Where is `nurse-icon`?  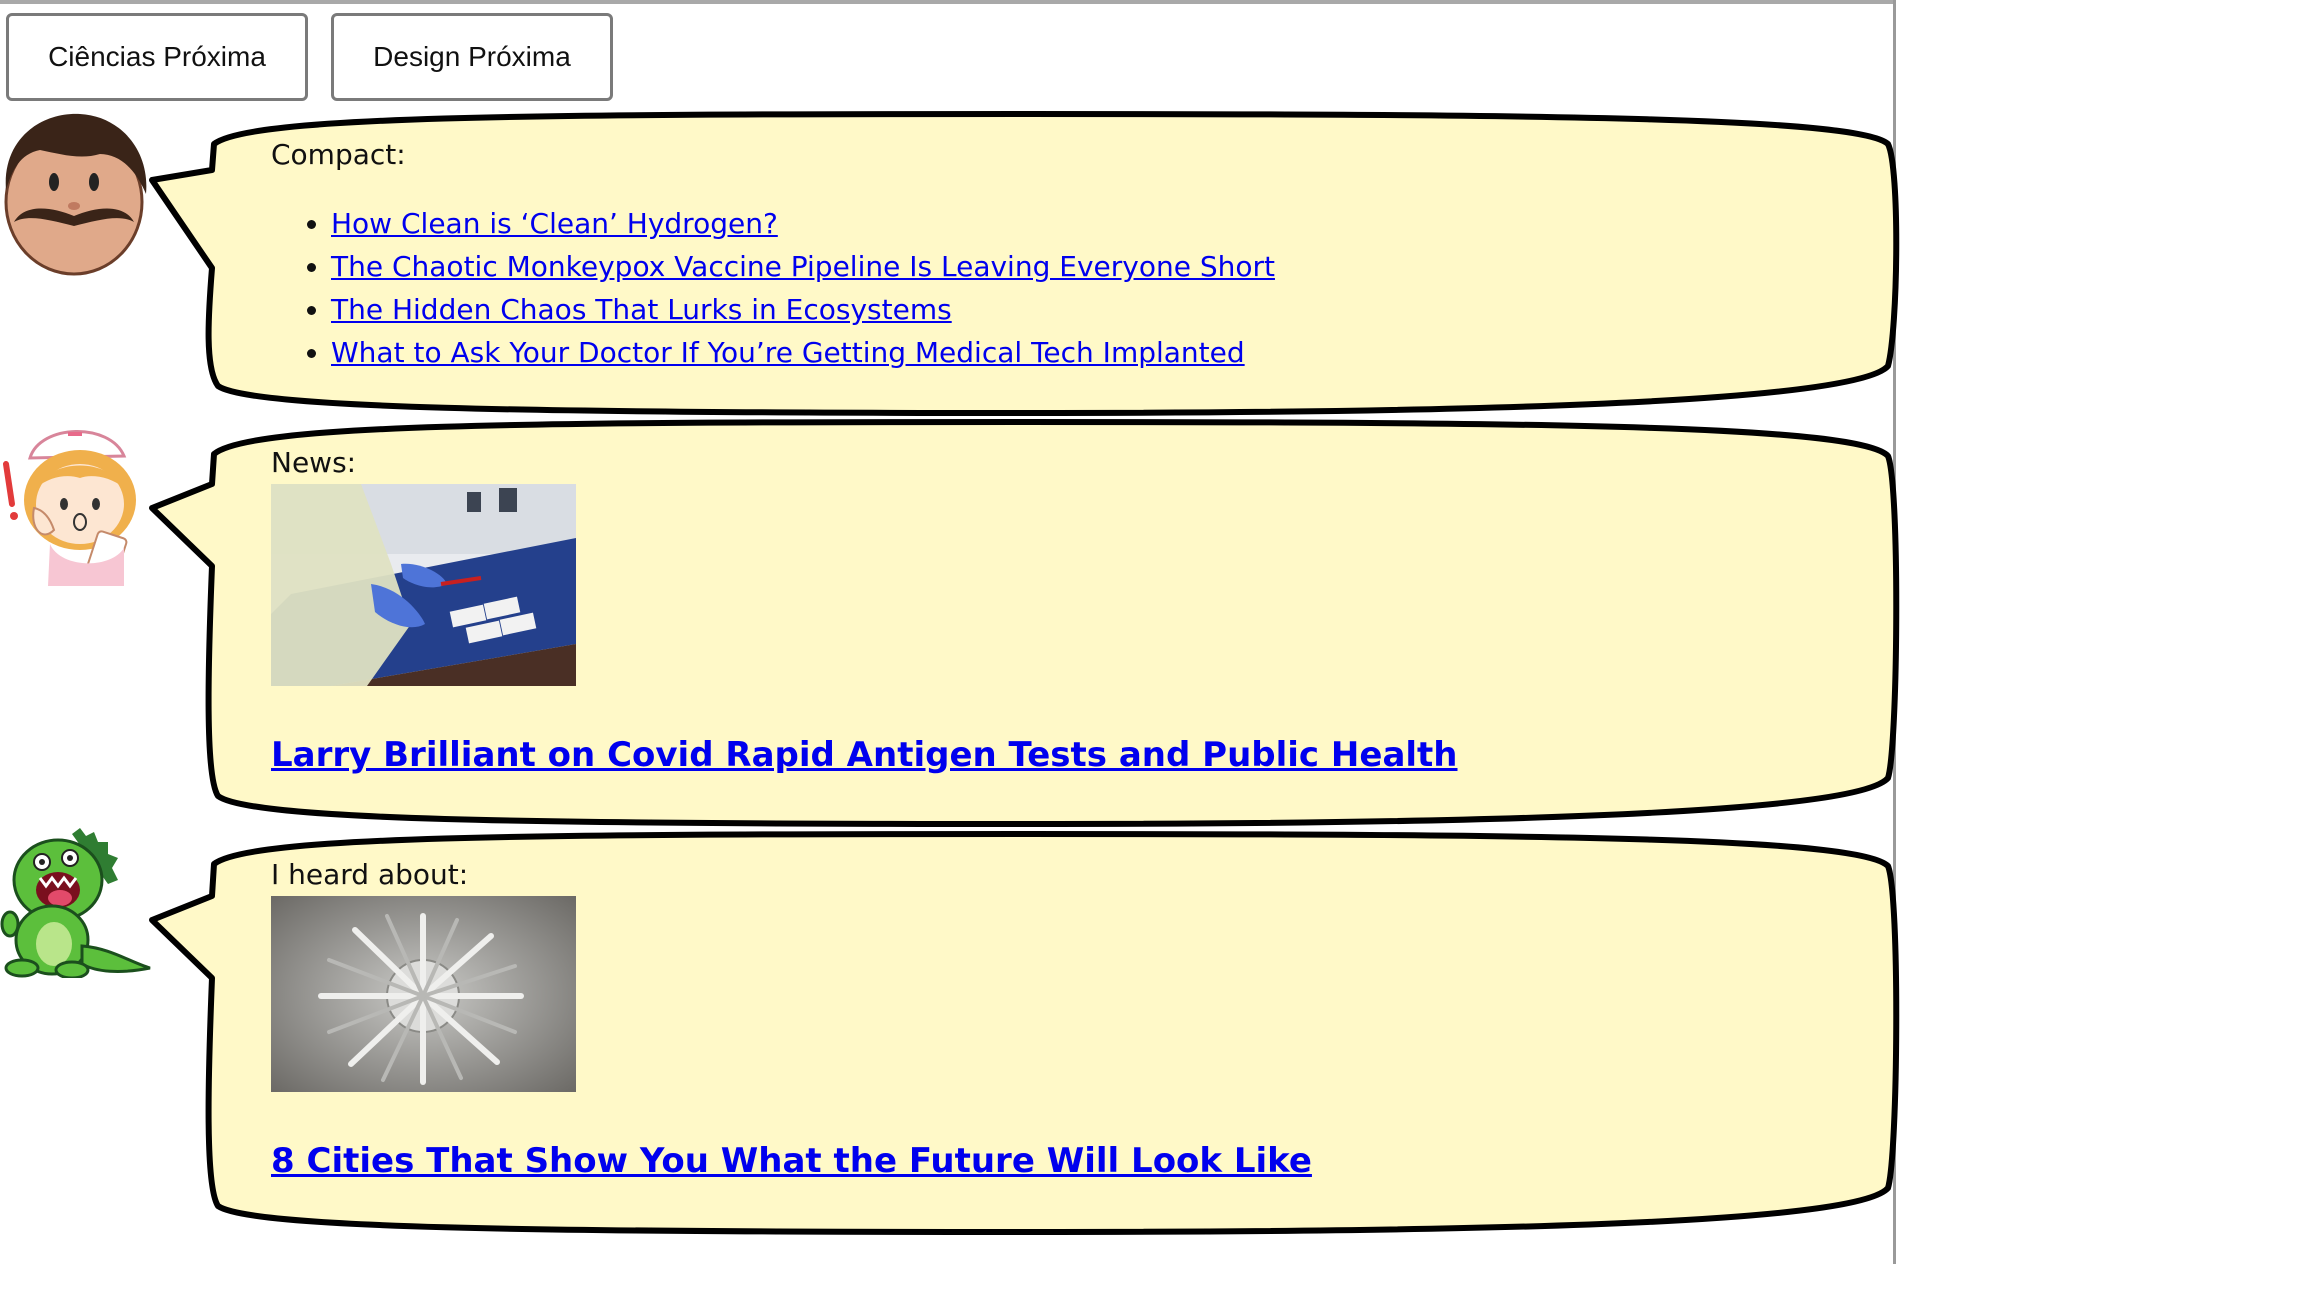 nurse-icon is located at coordinates (76, 505).